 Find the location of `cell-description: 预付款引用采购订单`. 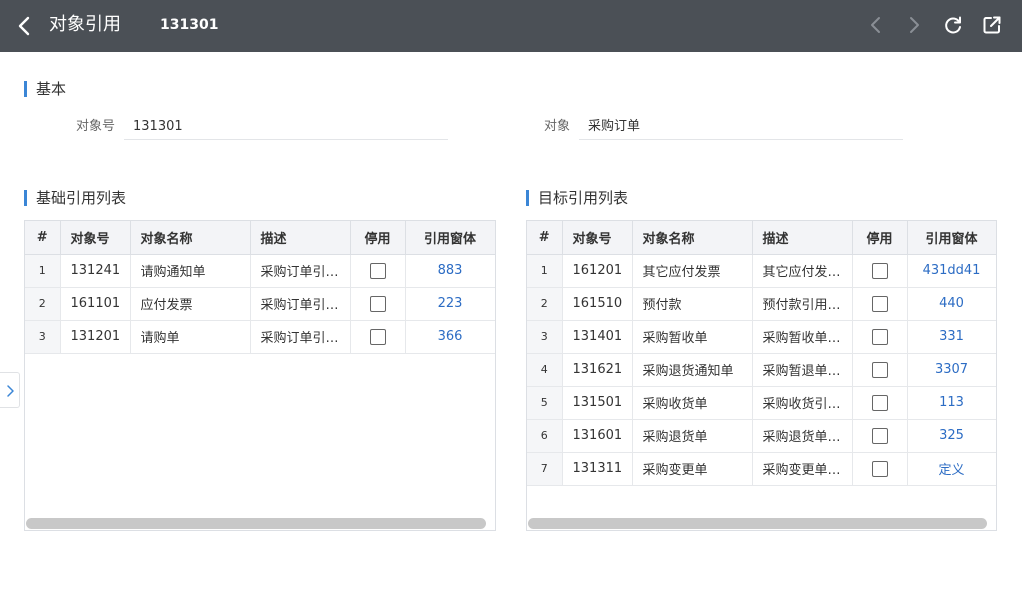

cell-description: 预付款引用采购订单 is located at coordinates (802, 304).